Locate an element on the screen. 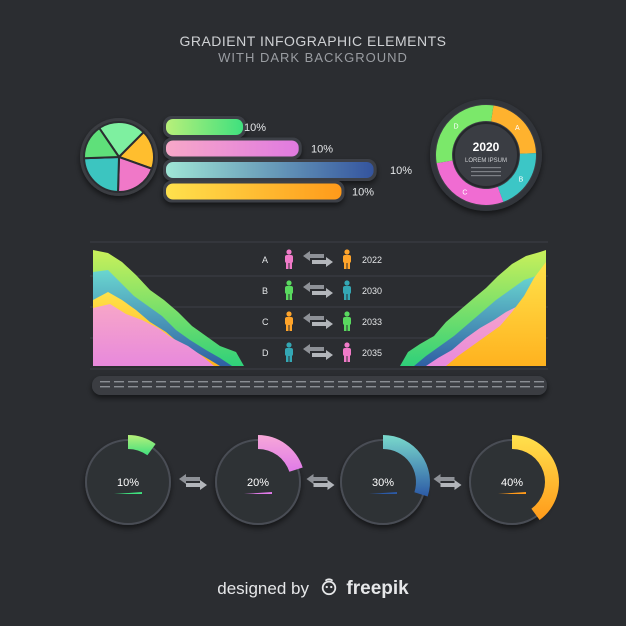  donut-center is located at coordinates (486, 155).